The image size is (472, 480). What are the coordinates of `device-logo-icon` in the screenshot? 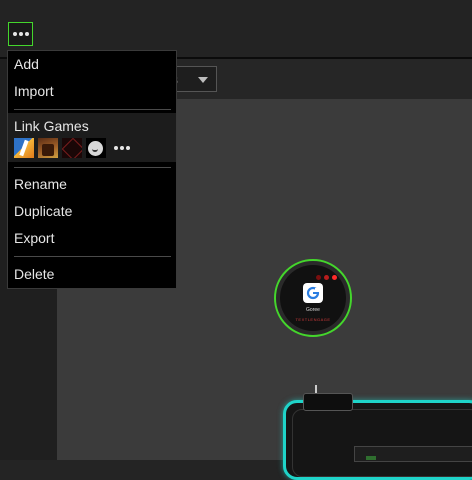 It's located at (313, 293).